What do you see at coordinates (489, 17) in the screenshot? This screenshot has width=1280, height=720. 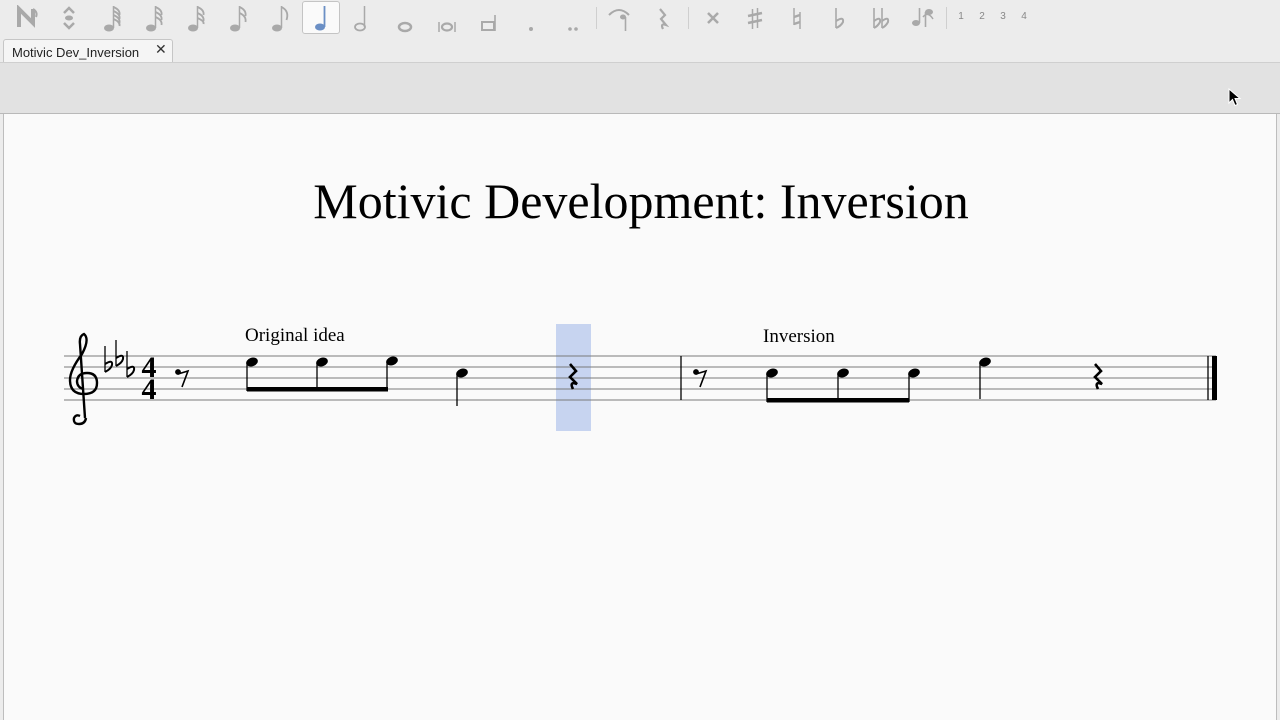 I see `longa-icon` at bounding box center [489, 17].